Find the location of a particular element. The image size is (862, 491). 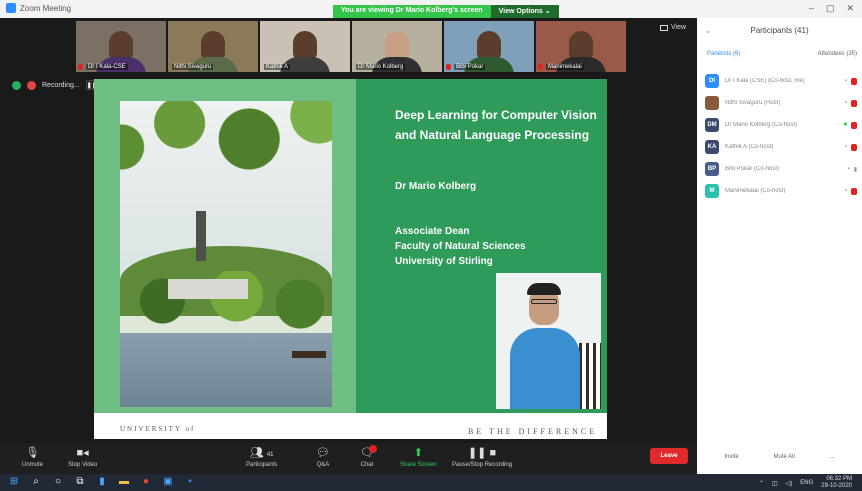

participants-count: 41 is located at coordinates (270, 455).